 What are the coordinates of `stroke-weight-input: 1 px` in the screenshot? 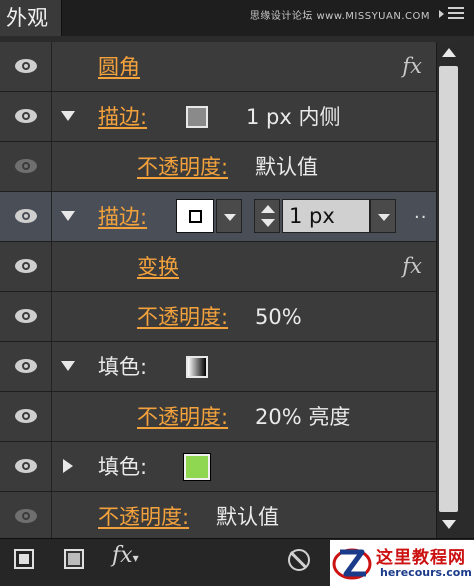 It's located at (326, 216).